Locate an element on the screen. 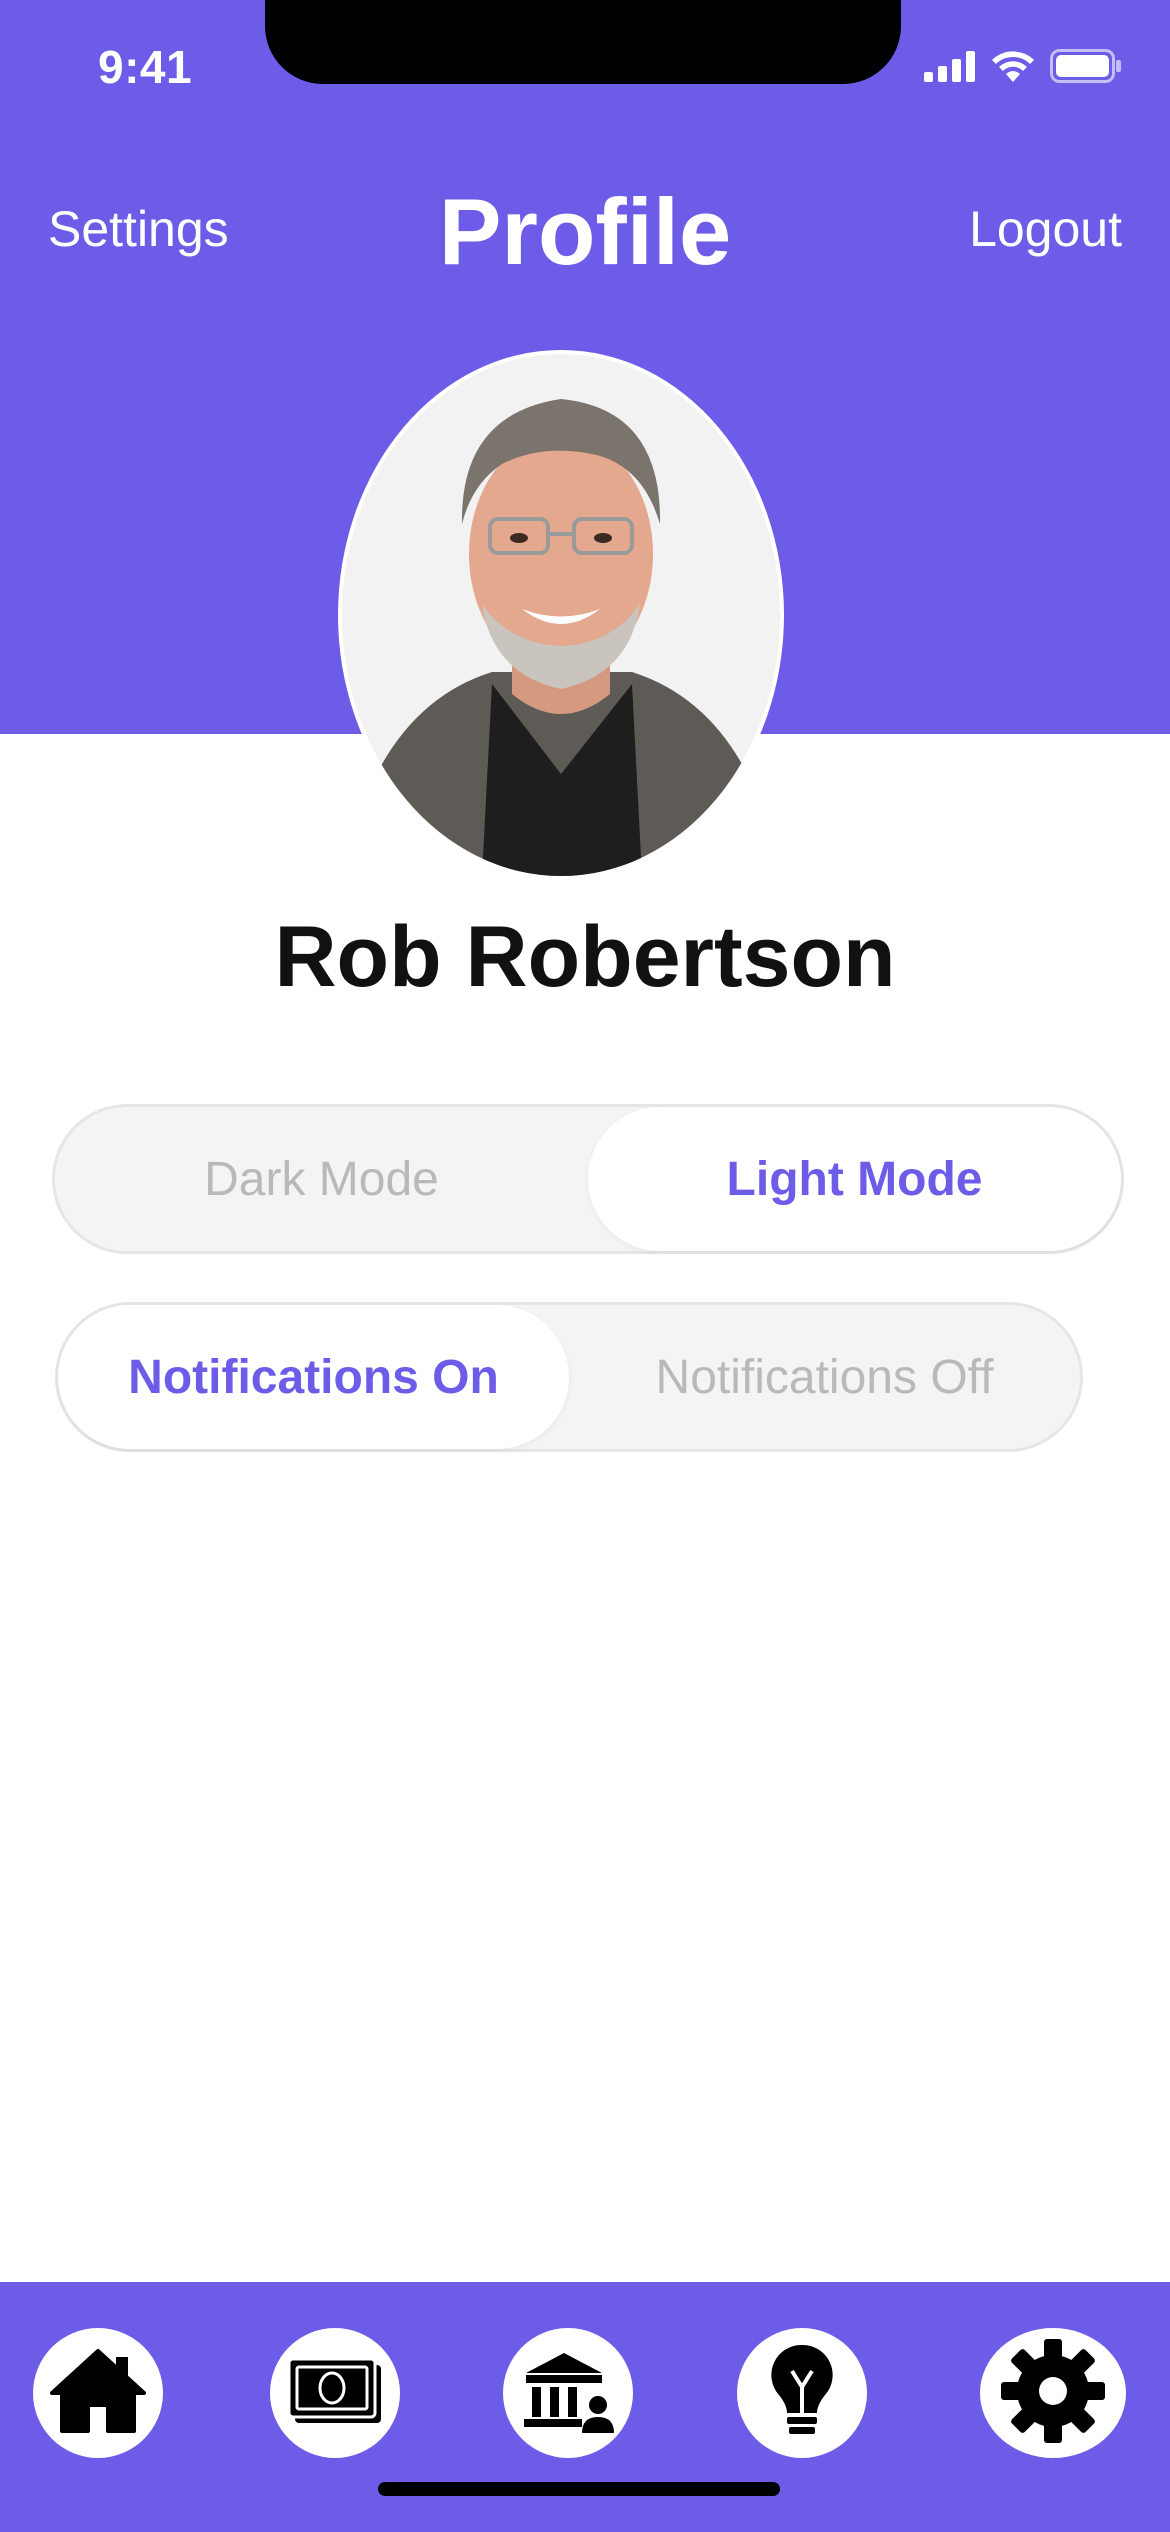  avatar is located at coordinates (561, 615).